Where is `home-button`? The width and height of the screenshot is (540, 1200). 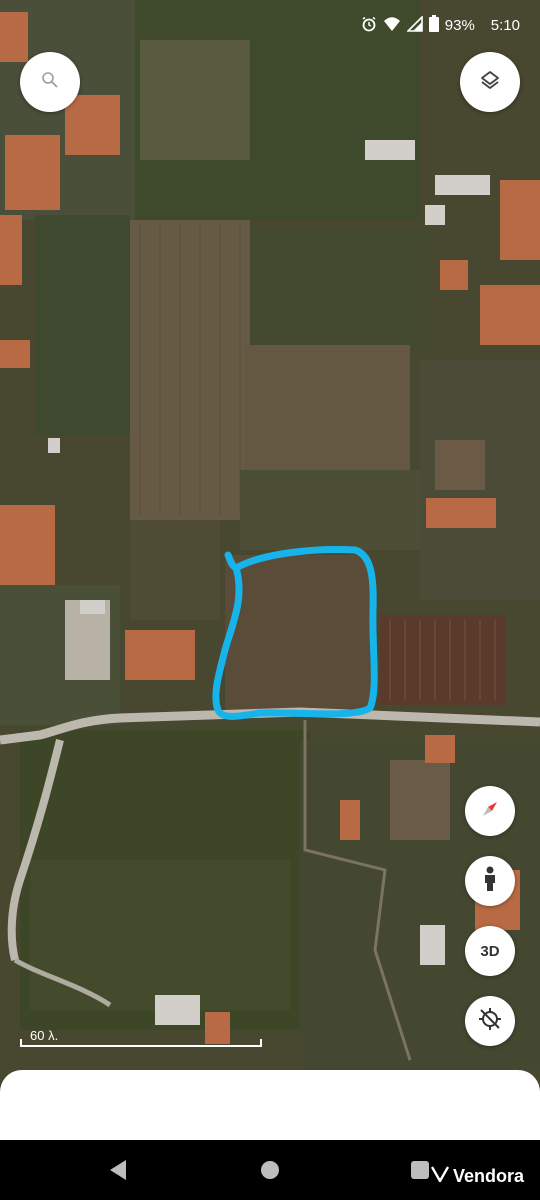
home-button is located at coordinates (270, 1170).